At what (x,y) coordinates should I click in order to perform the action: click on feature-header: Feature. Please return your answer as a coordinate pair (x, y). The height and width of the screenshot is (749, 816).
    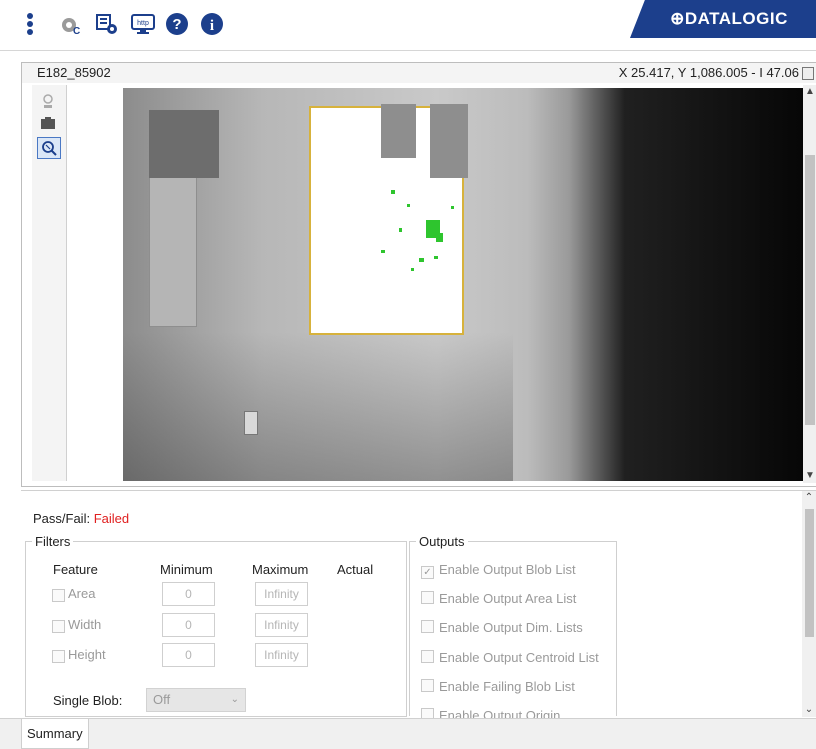
    Looking at the image, I should click on (75, 569).